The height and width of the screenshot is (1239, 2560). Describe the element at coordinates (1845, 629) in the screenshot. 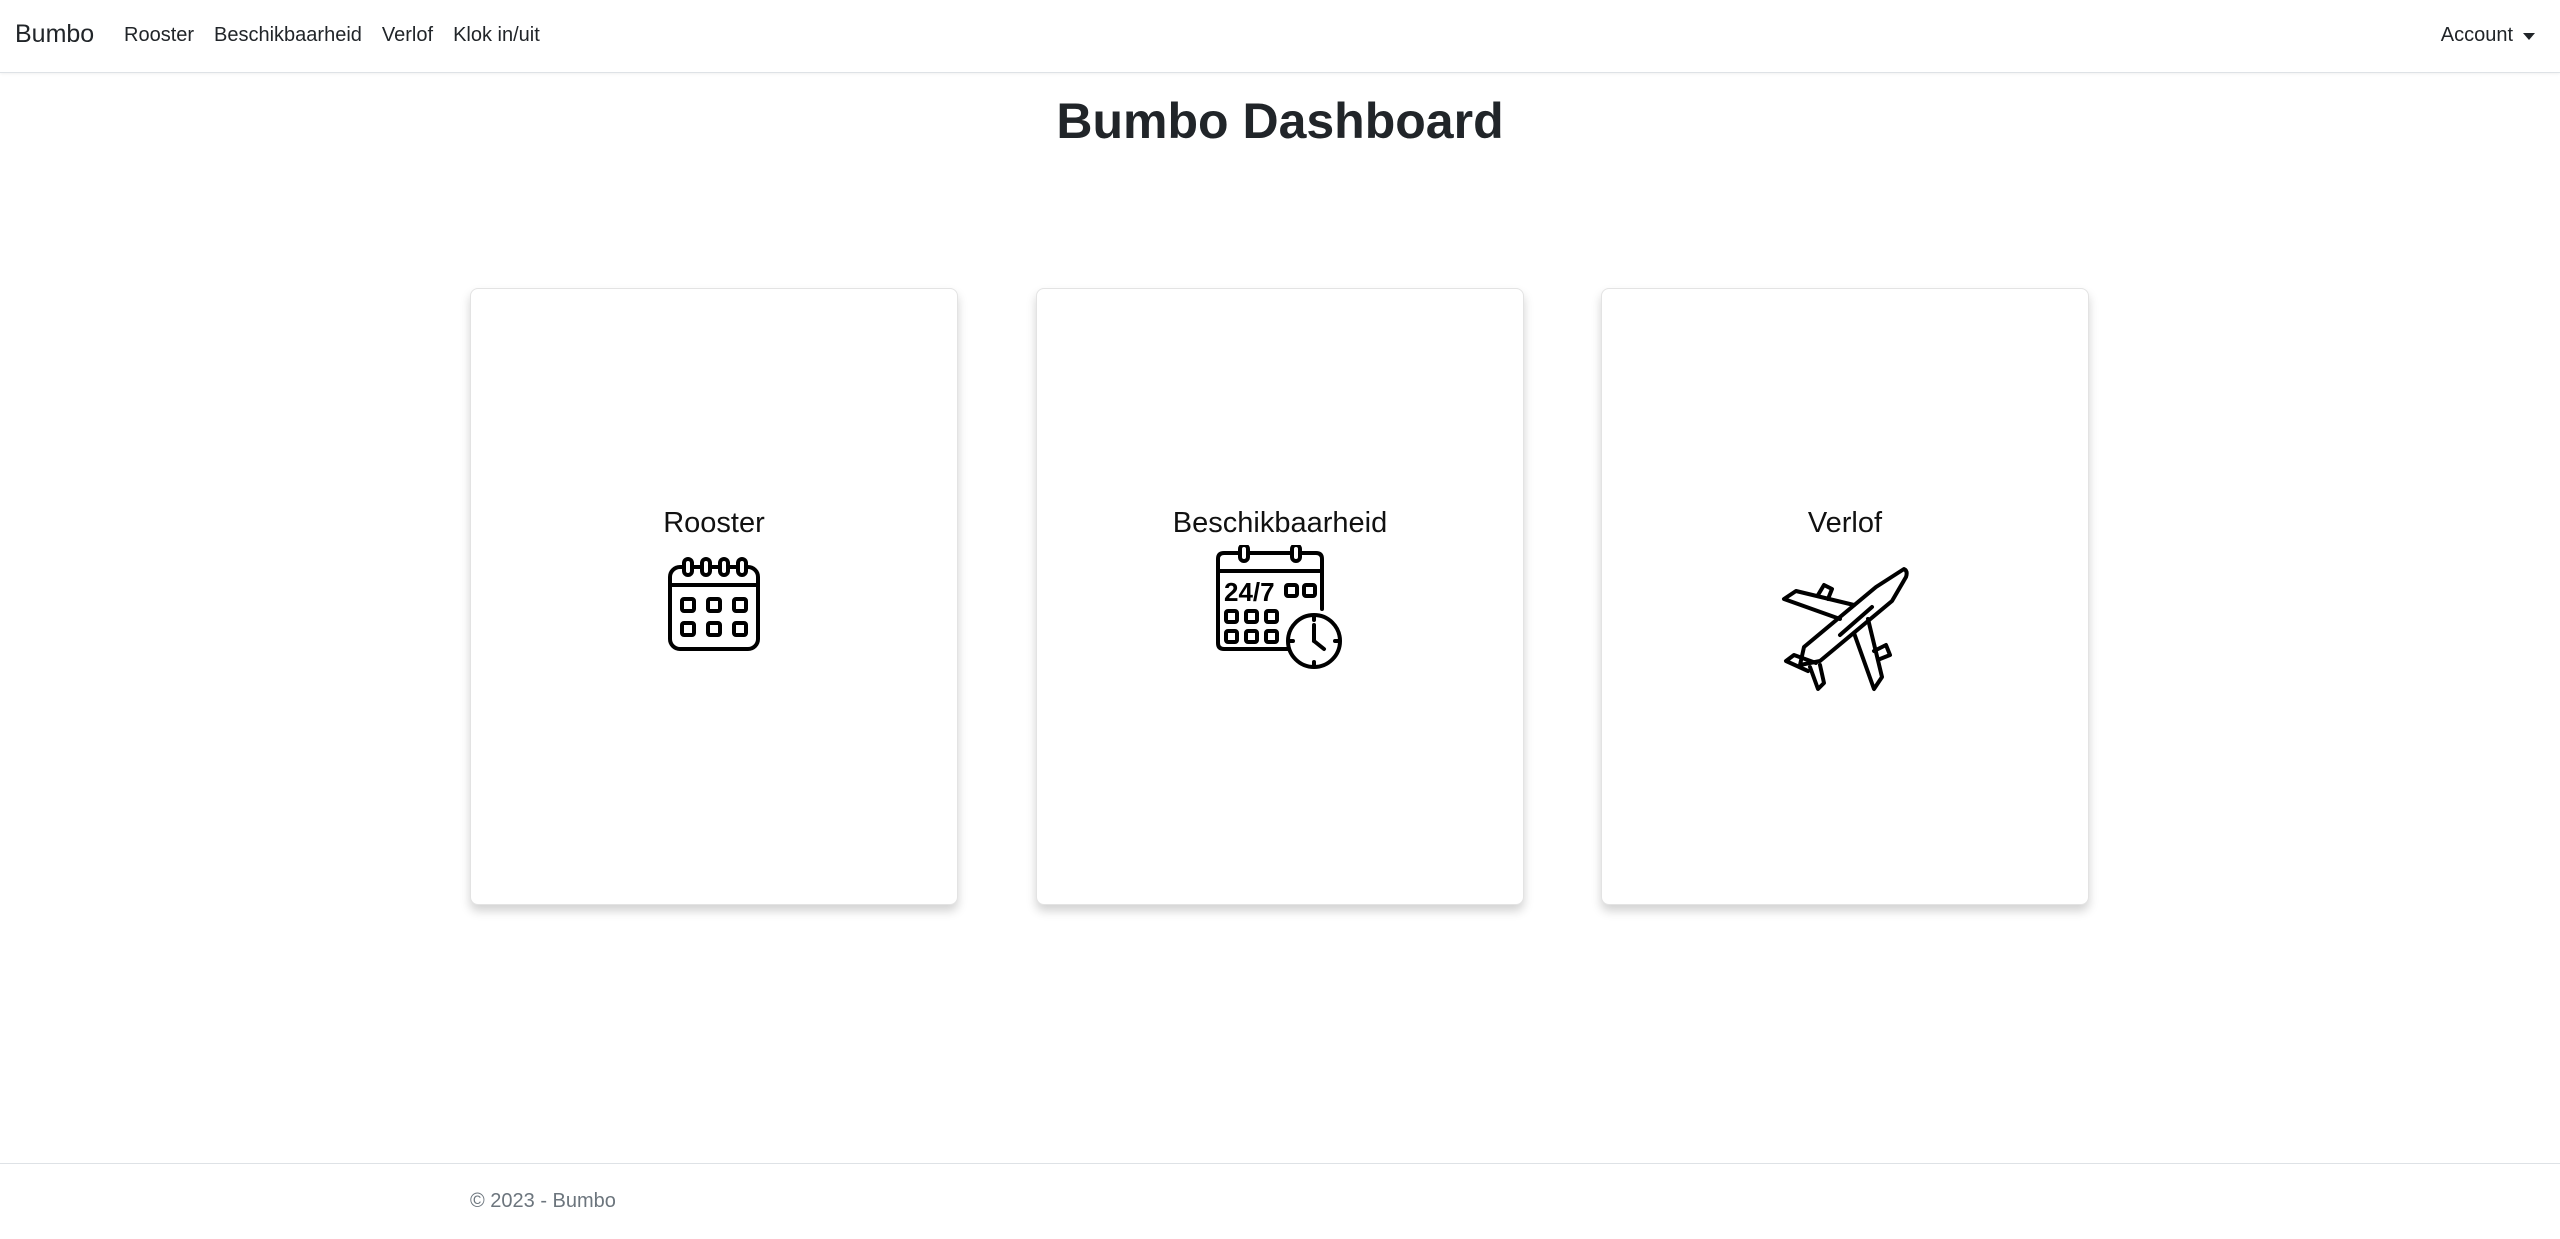

I see `airplane-icon` at that location.